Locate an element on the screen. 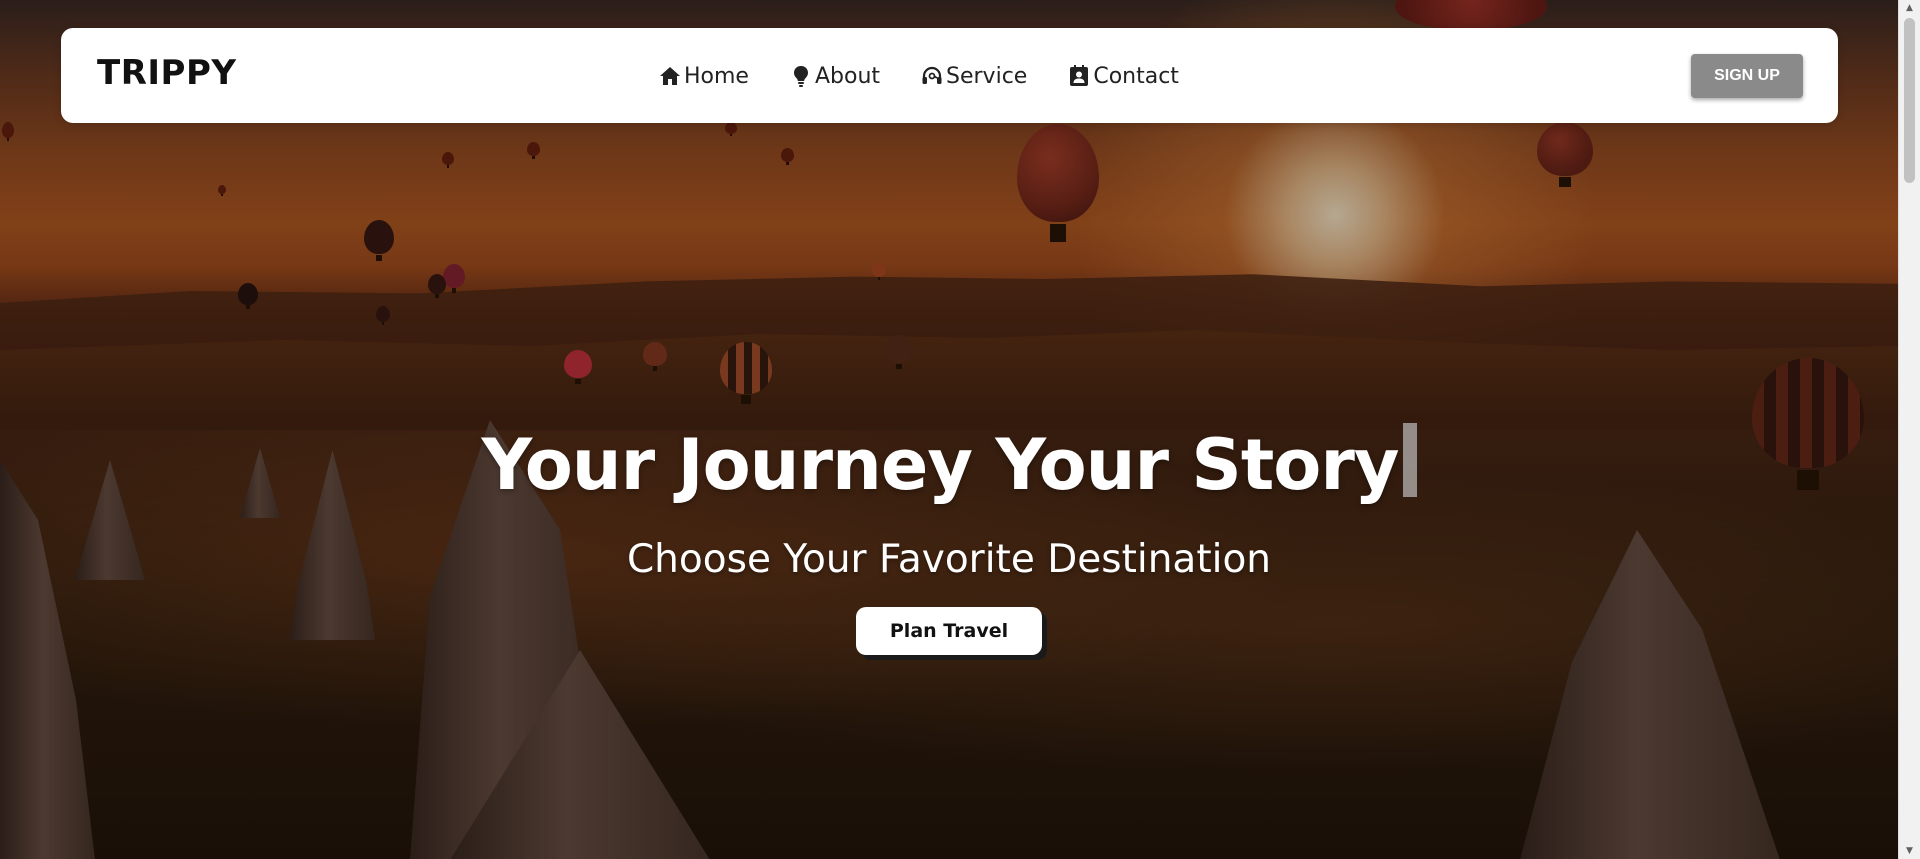 This screenshot has height=859, width=1920. home-icon is located at coordinates (670, 76).